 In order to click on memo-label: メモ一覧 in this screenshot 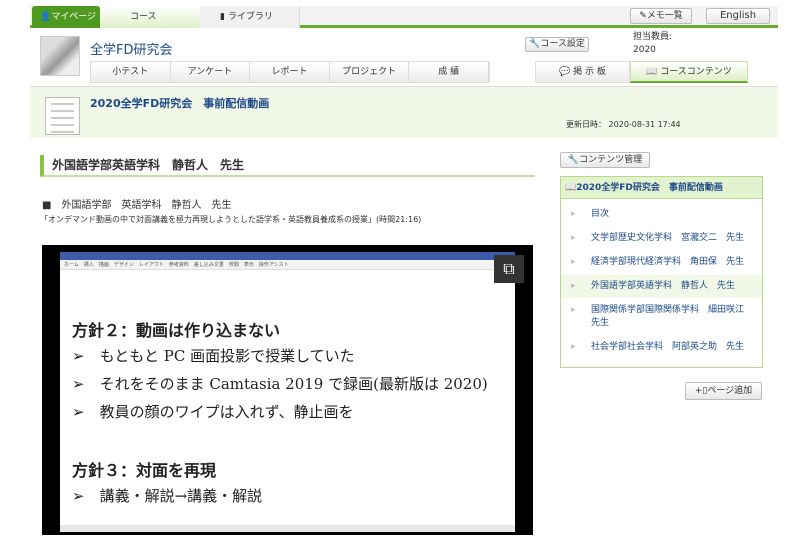, I will do `click(664, 16)`.